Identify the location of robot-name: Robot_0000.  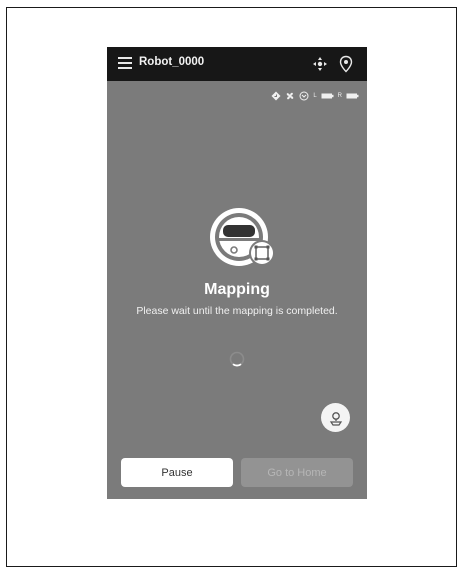
(172, 62).